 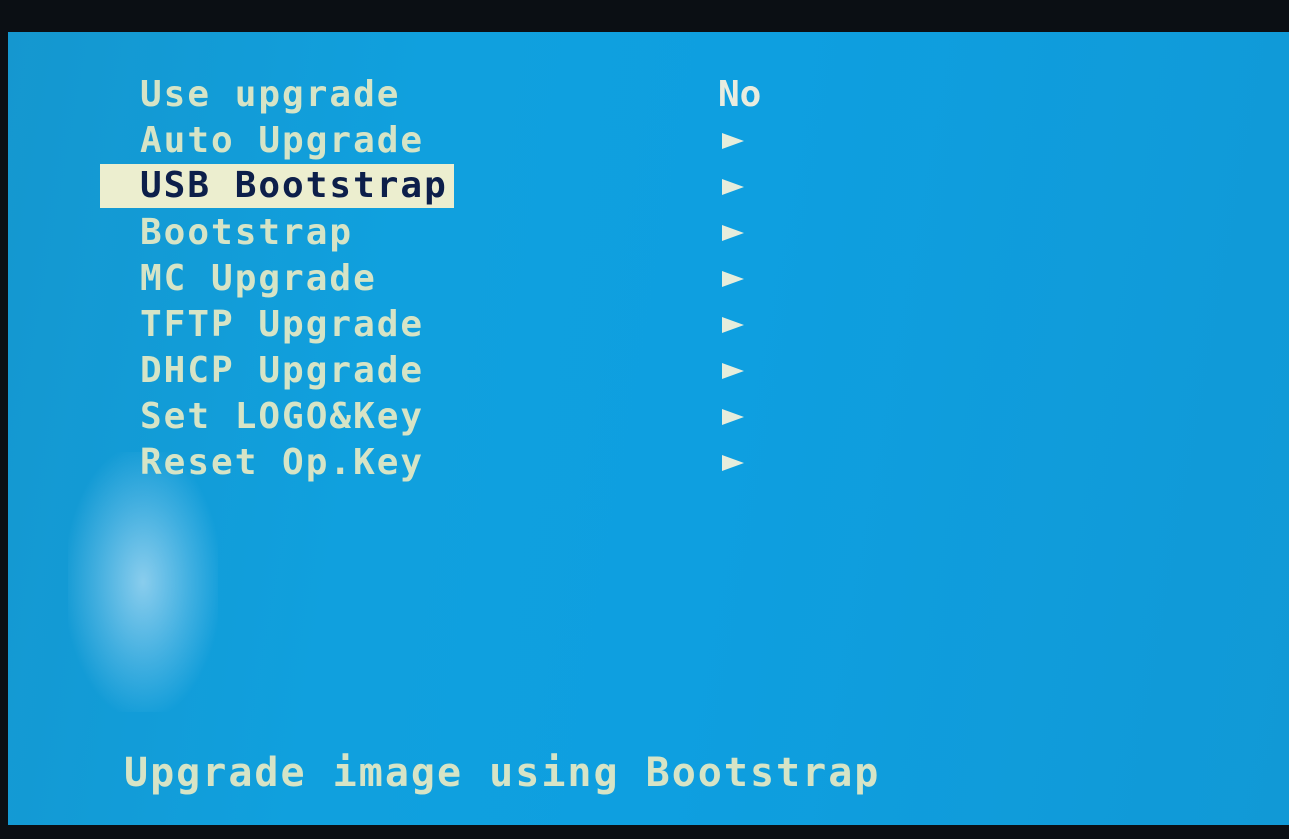 I want to click on screen-glare, so click(x=143, y=582).